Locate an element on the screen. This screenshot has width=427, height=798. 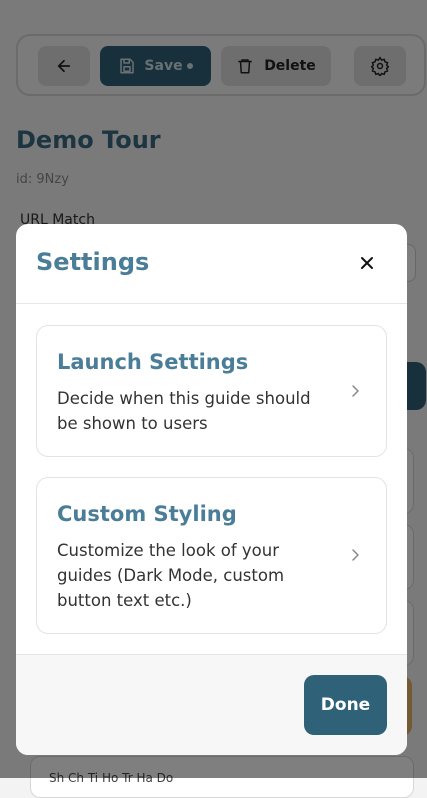
close-button is located at coordinates (367, 263).